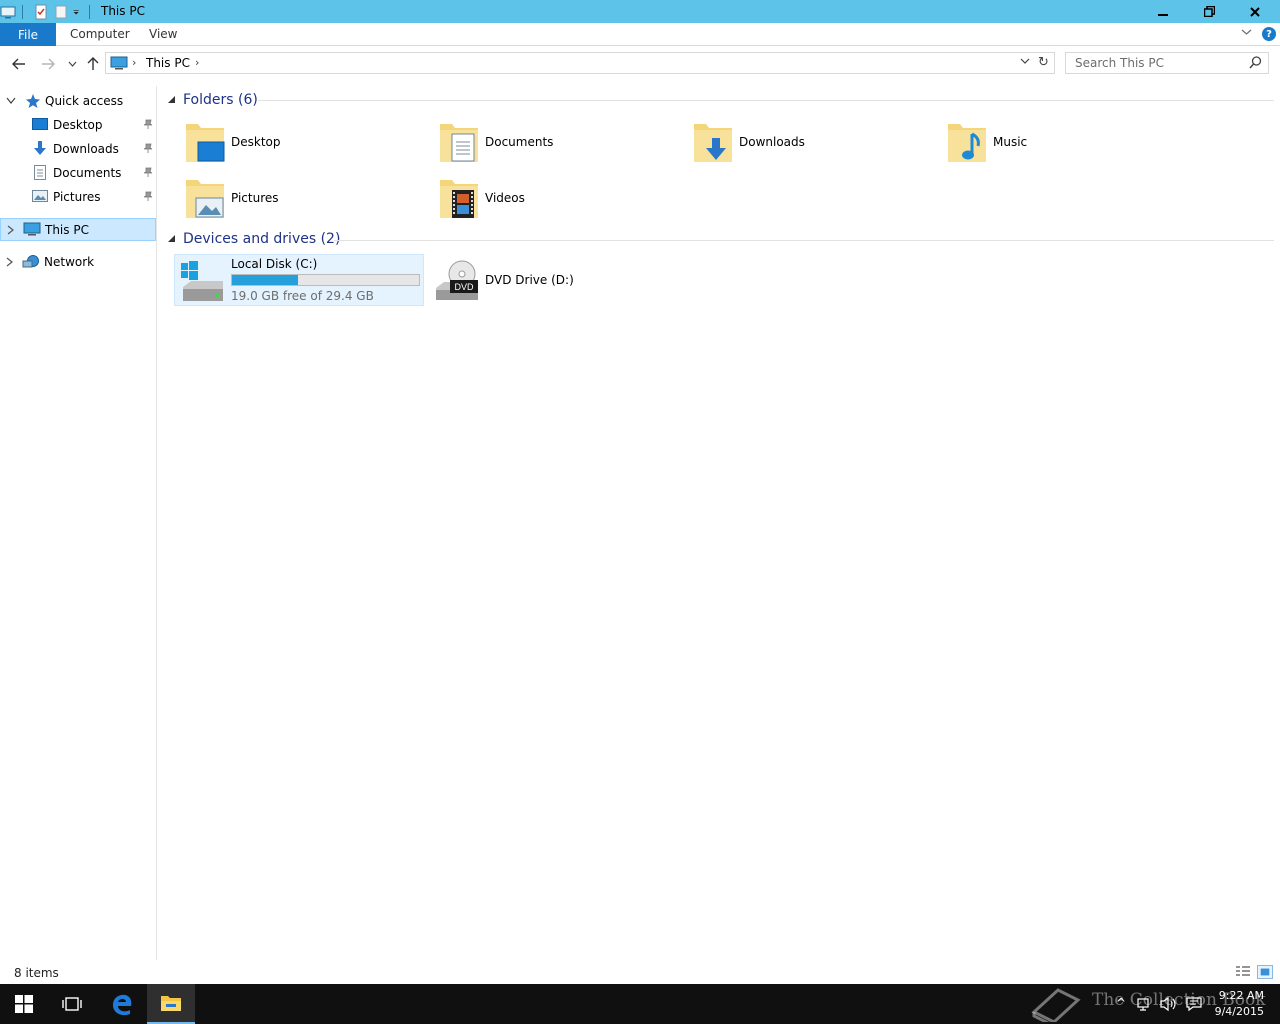  I want to click on computer-app-icon, so click(8, 12).